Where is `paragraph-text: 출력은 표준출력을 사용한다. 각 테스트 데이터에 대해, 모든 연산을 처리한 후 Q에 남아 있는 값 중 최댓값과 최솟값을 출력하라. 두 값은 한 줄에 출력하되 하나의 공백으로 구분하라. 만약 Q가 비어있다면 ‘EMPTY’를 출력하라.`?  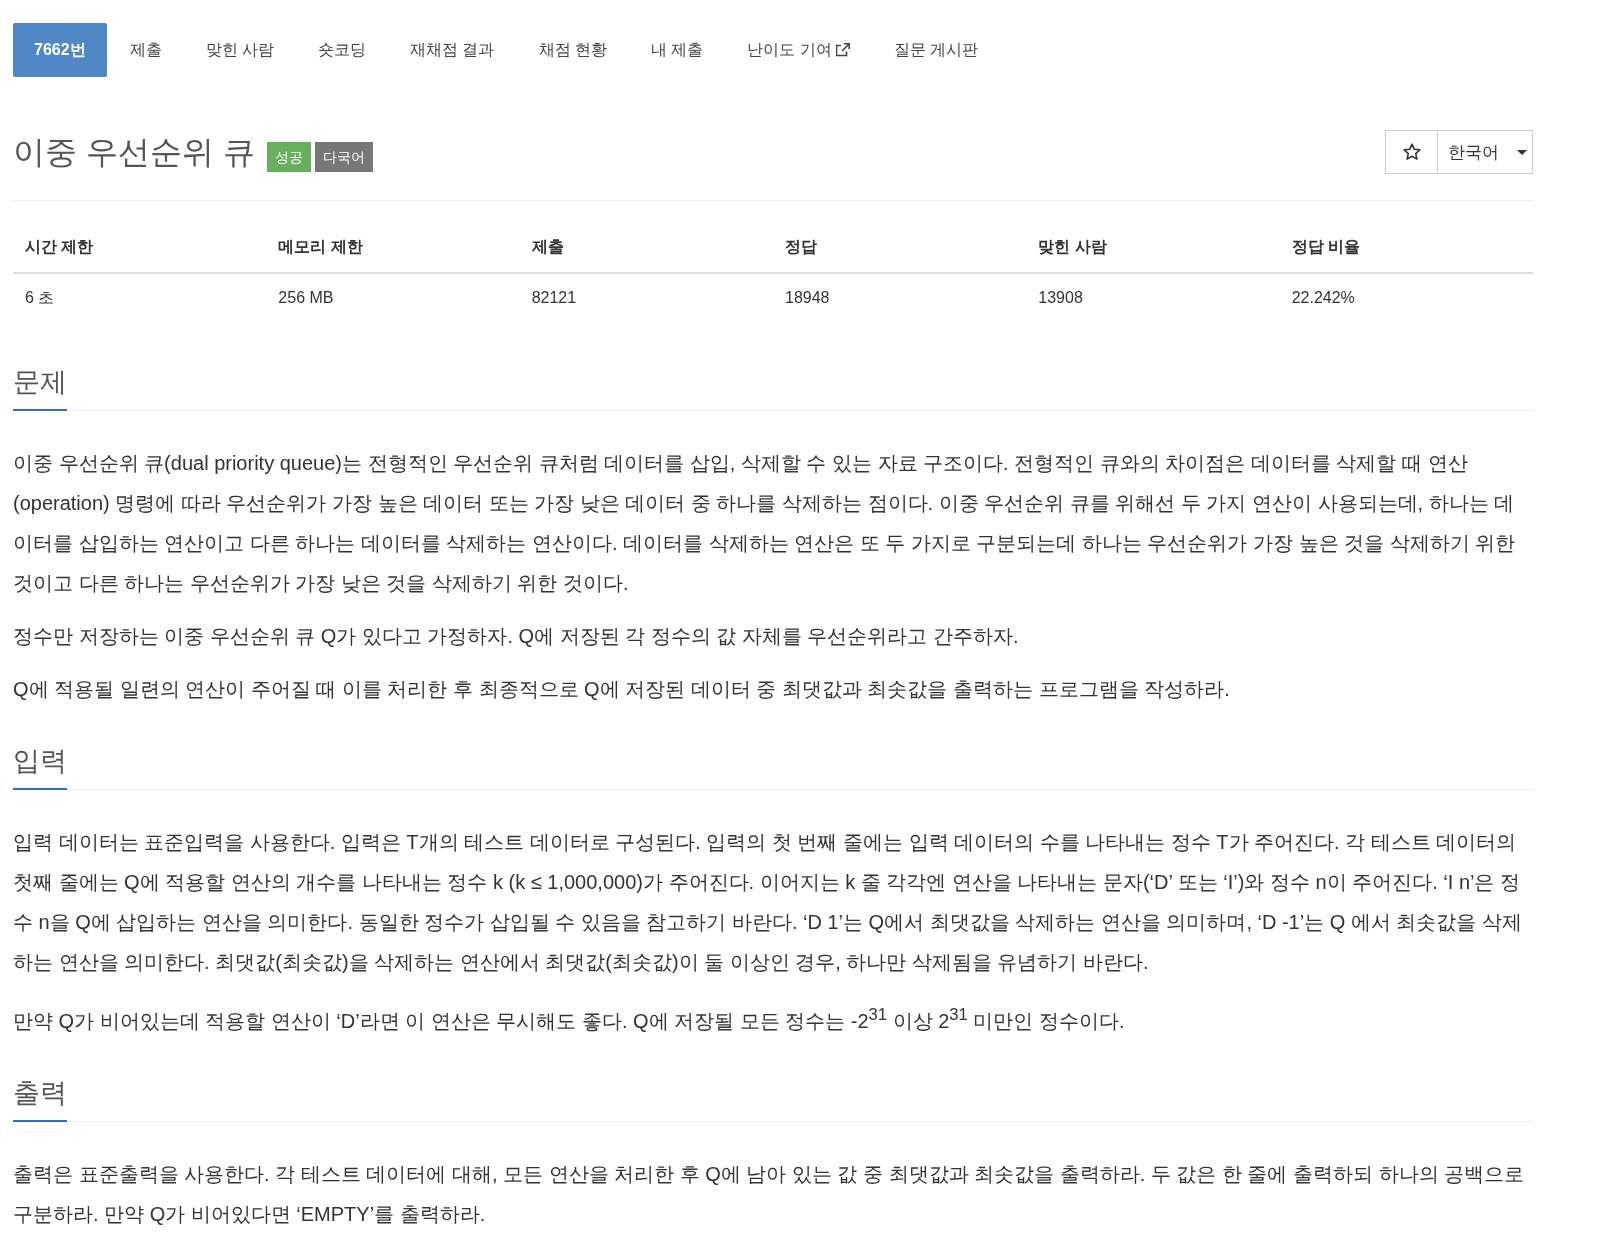
paragraph-text: 출력은 표준출력을 사용한다. 각 테스트 데이터에 대해, 모든 연산을 처리한 후 Q에 남아 있는 값 중 최댓값과 최솟값을 출력하라. 두 값은 한 줄에 출력하되 하나의 공백으로 구분하라. 만약 Q가 비어있다면 ‘EMPTY’를 출력하라. is located at coordinates (769, 1194).